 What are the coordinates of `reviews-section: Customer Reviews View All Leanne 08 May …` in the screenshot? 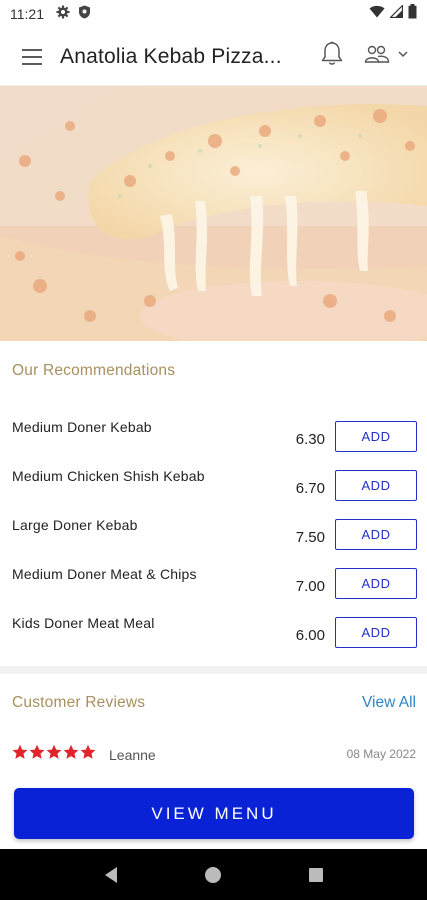 It's located at (213, 729).